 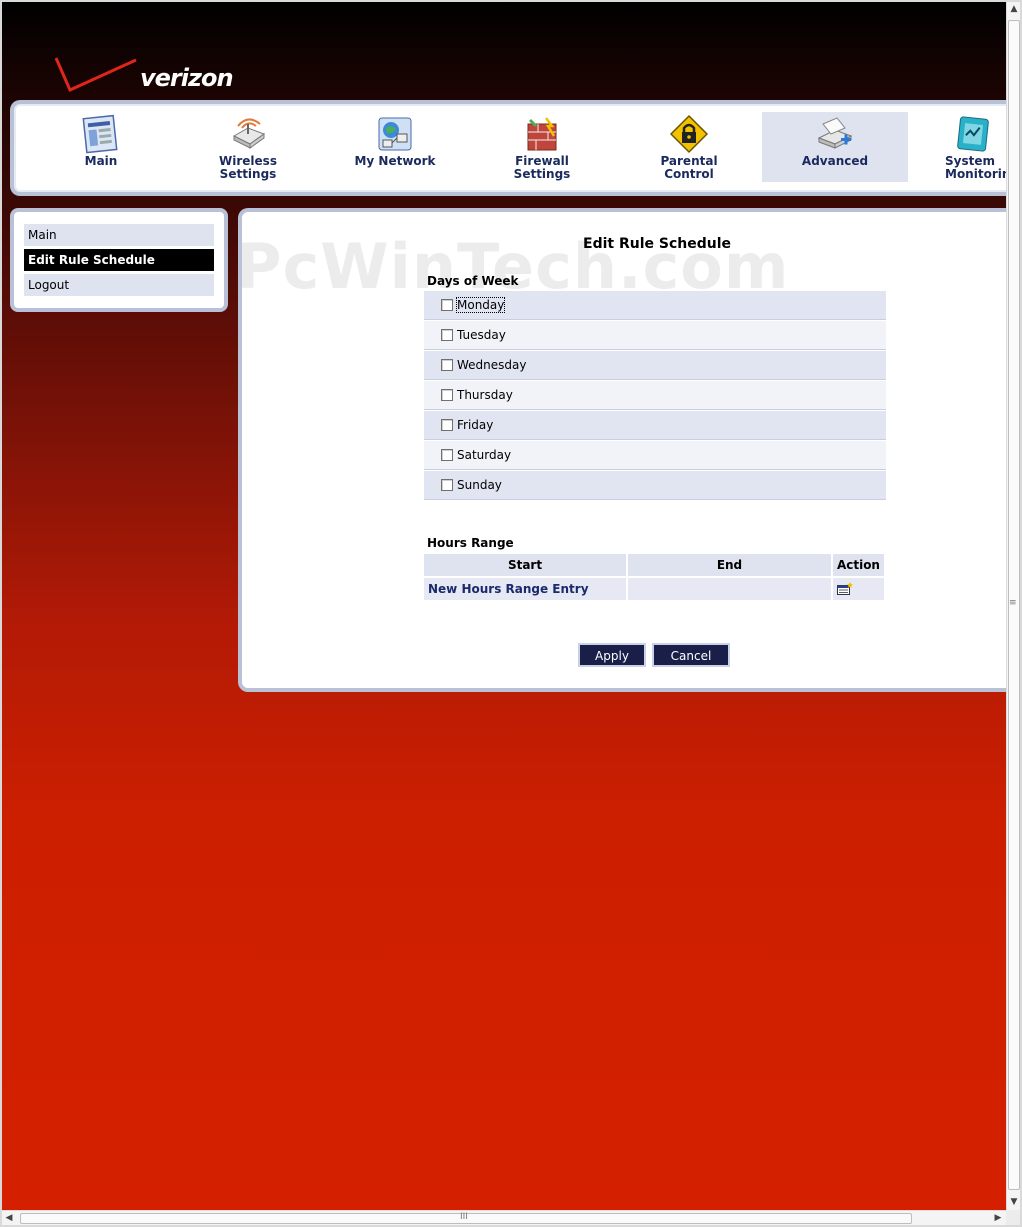 I want to click on wednesday-checkbox, so click(x=447, y=365).